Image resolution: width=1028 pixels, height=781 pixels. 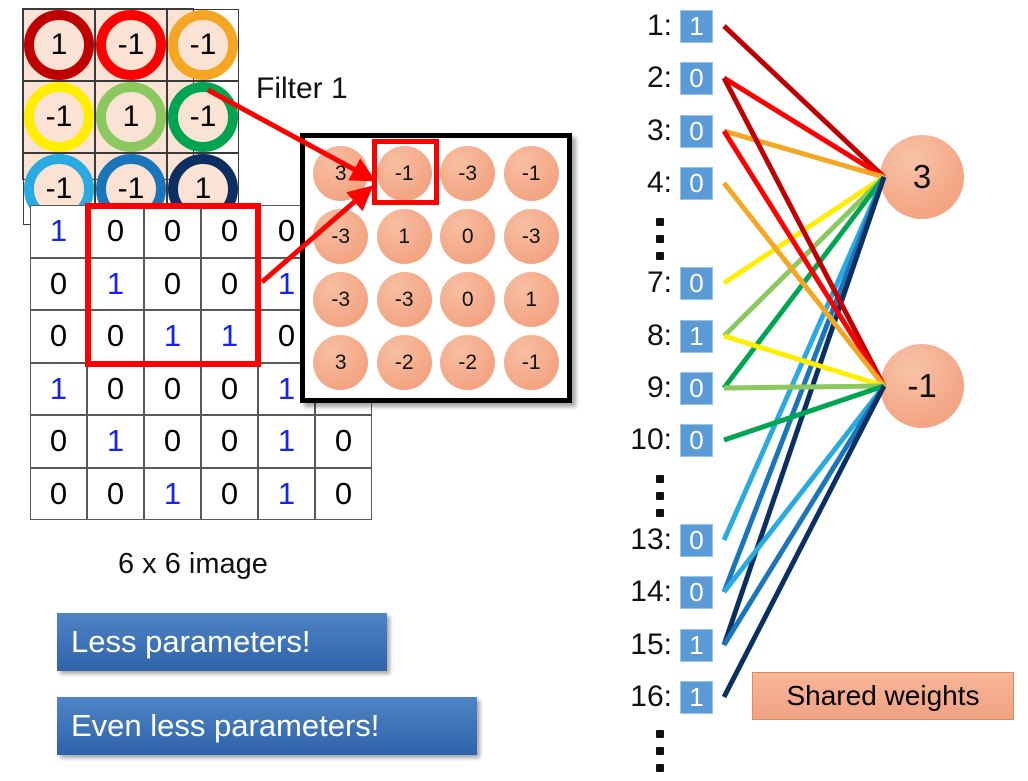 I want to click on feature-map-value-r1c4: -1, so click(x=531, y=173).